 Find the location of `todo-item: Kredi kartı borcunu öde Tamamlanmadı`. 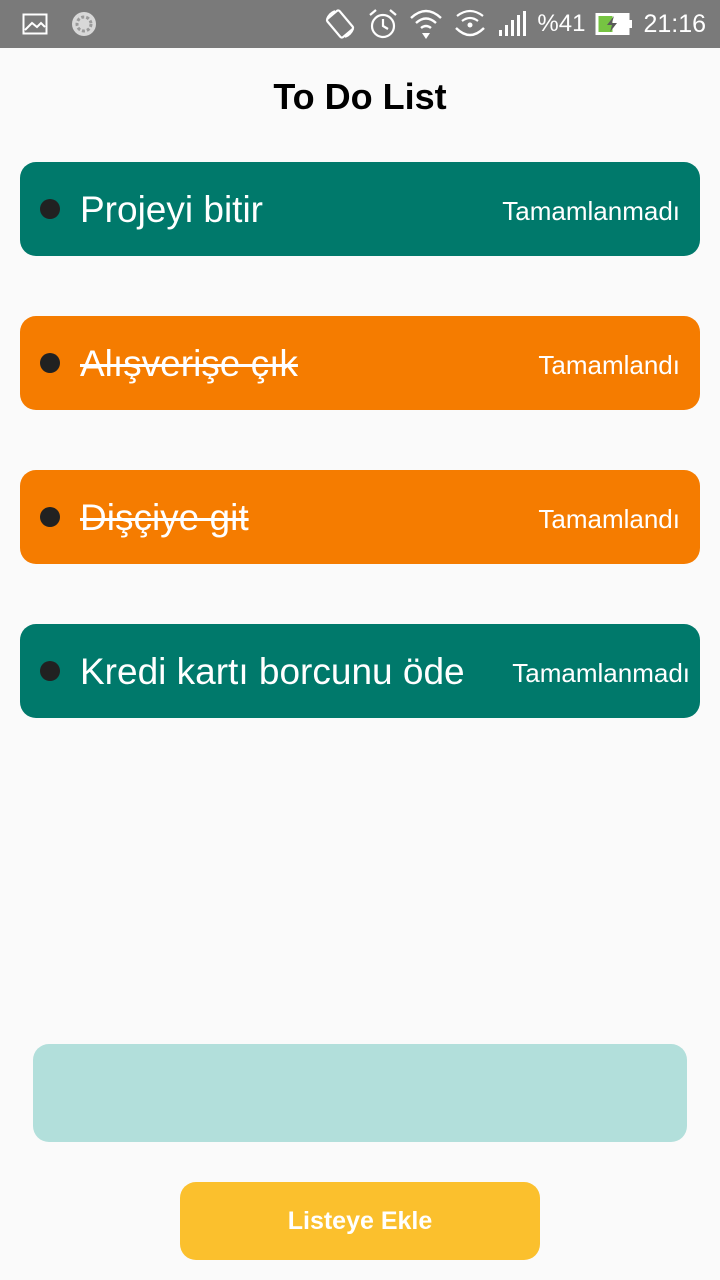

todo-item: Kredi kartı borcunu öde Tamamlanmadı is located at coordinates (360, 671).